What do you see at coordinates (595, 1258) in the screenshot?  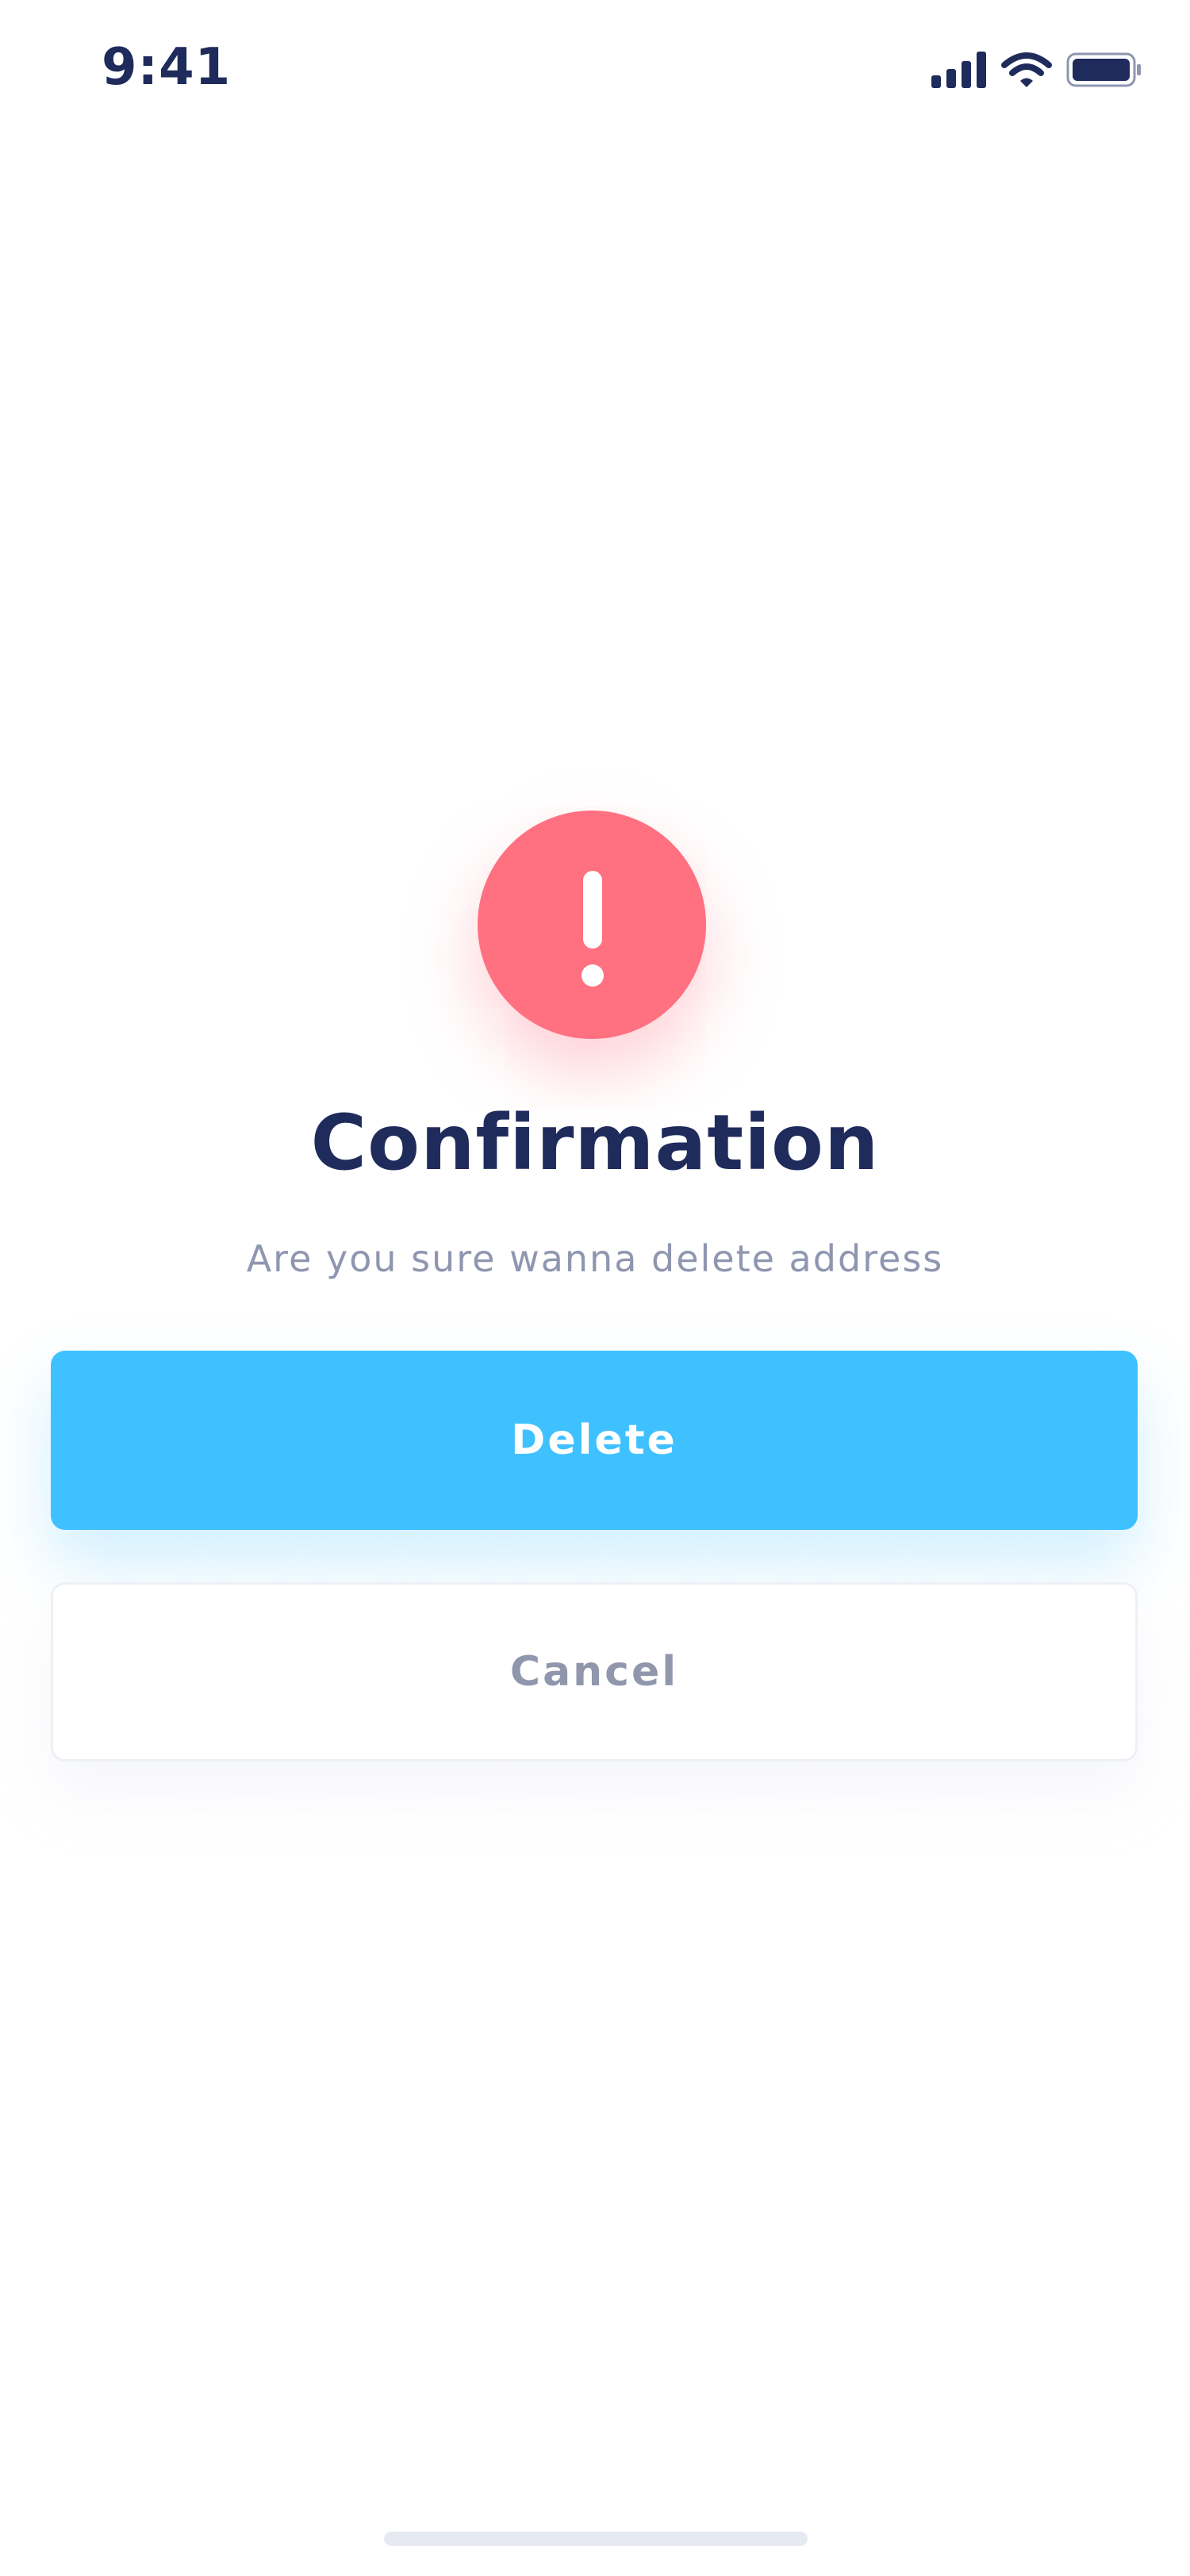 I see `dialog-message: Are you sure wanna delete address` at bounding box center [595, 1258].